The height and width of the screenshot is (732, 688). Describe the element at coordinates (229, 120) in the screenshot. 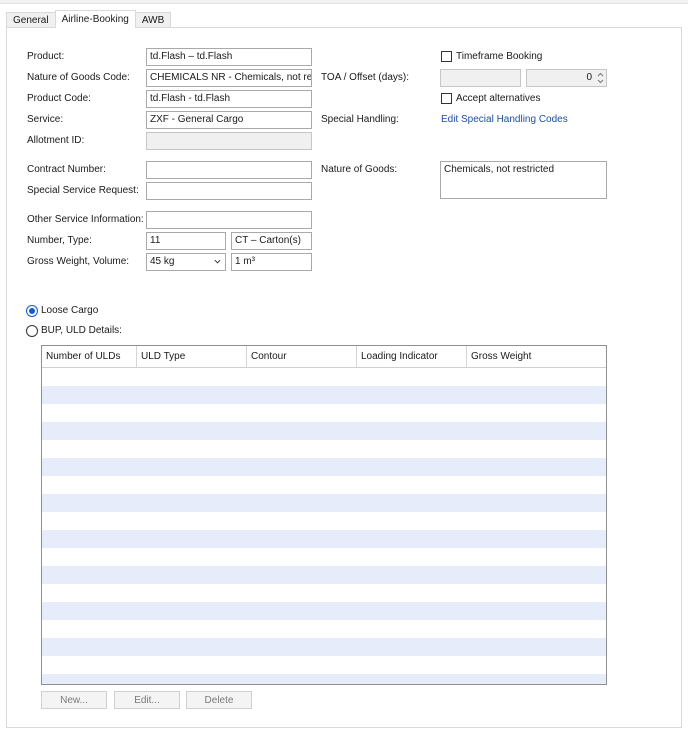

I see `service-field: ZXF - General Cargo` at that location.